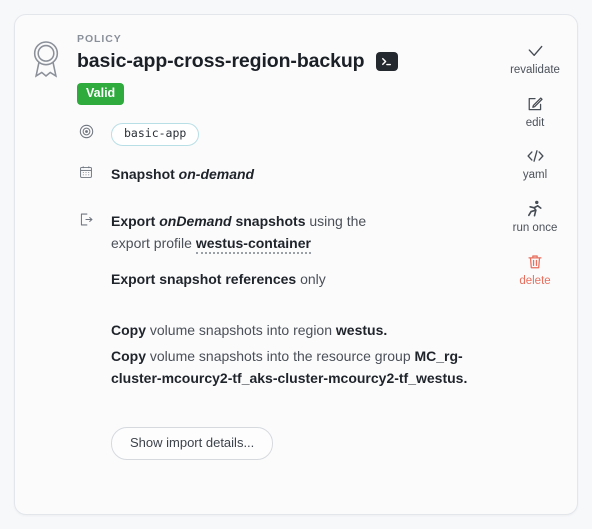 The width and height of the screenshot is (592, 529). I want to click on export-line-2: Export snapshot references only, so click(298, 280).